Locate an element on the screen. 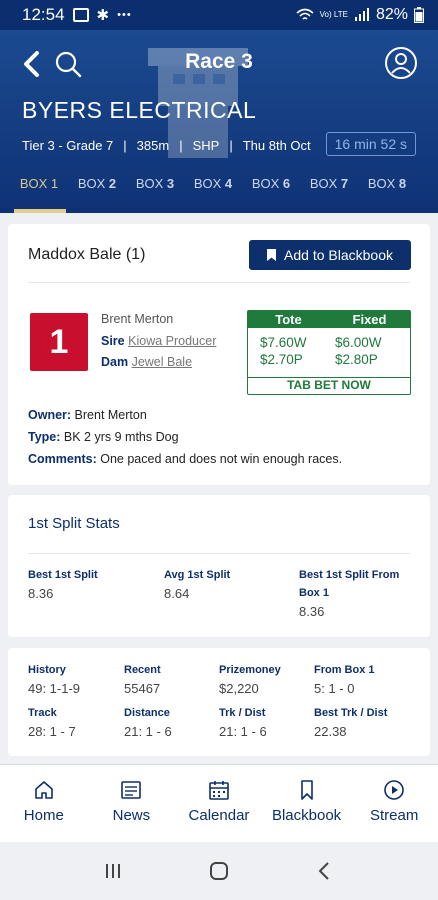 Image resolution: width=438 pixels, height=900 pixels. tab-box-3: BOX 3 is located at coordinates (155, 192).